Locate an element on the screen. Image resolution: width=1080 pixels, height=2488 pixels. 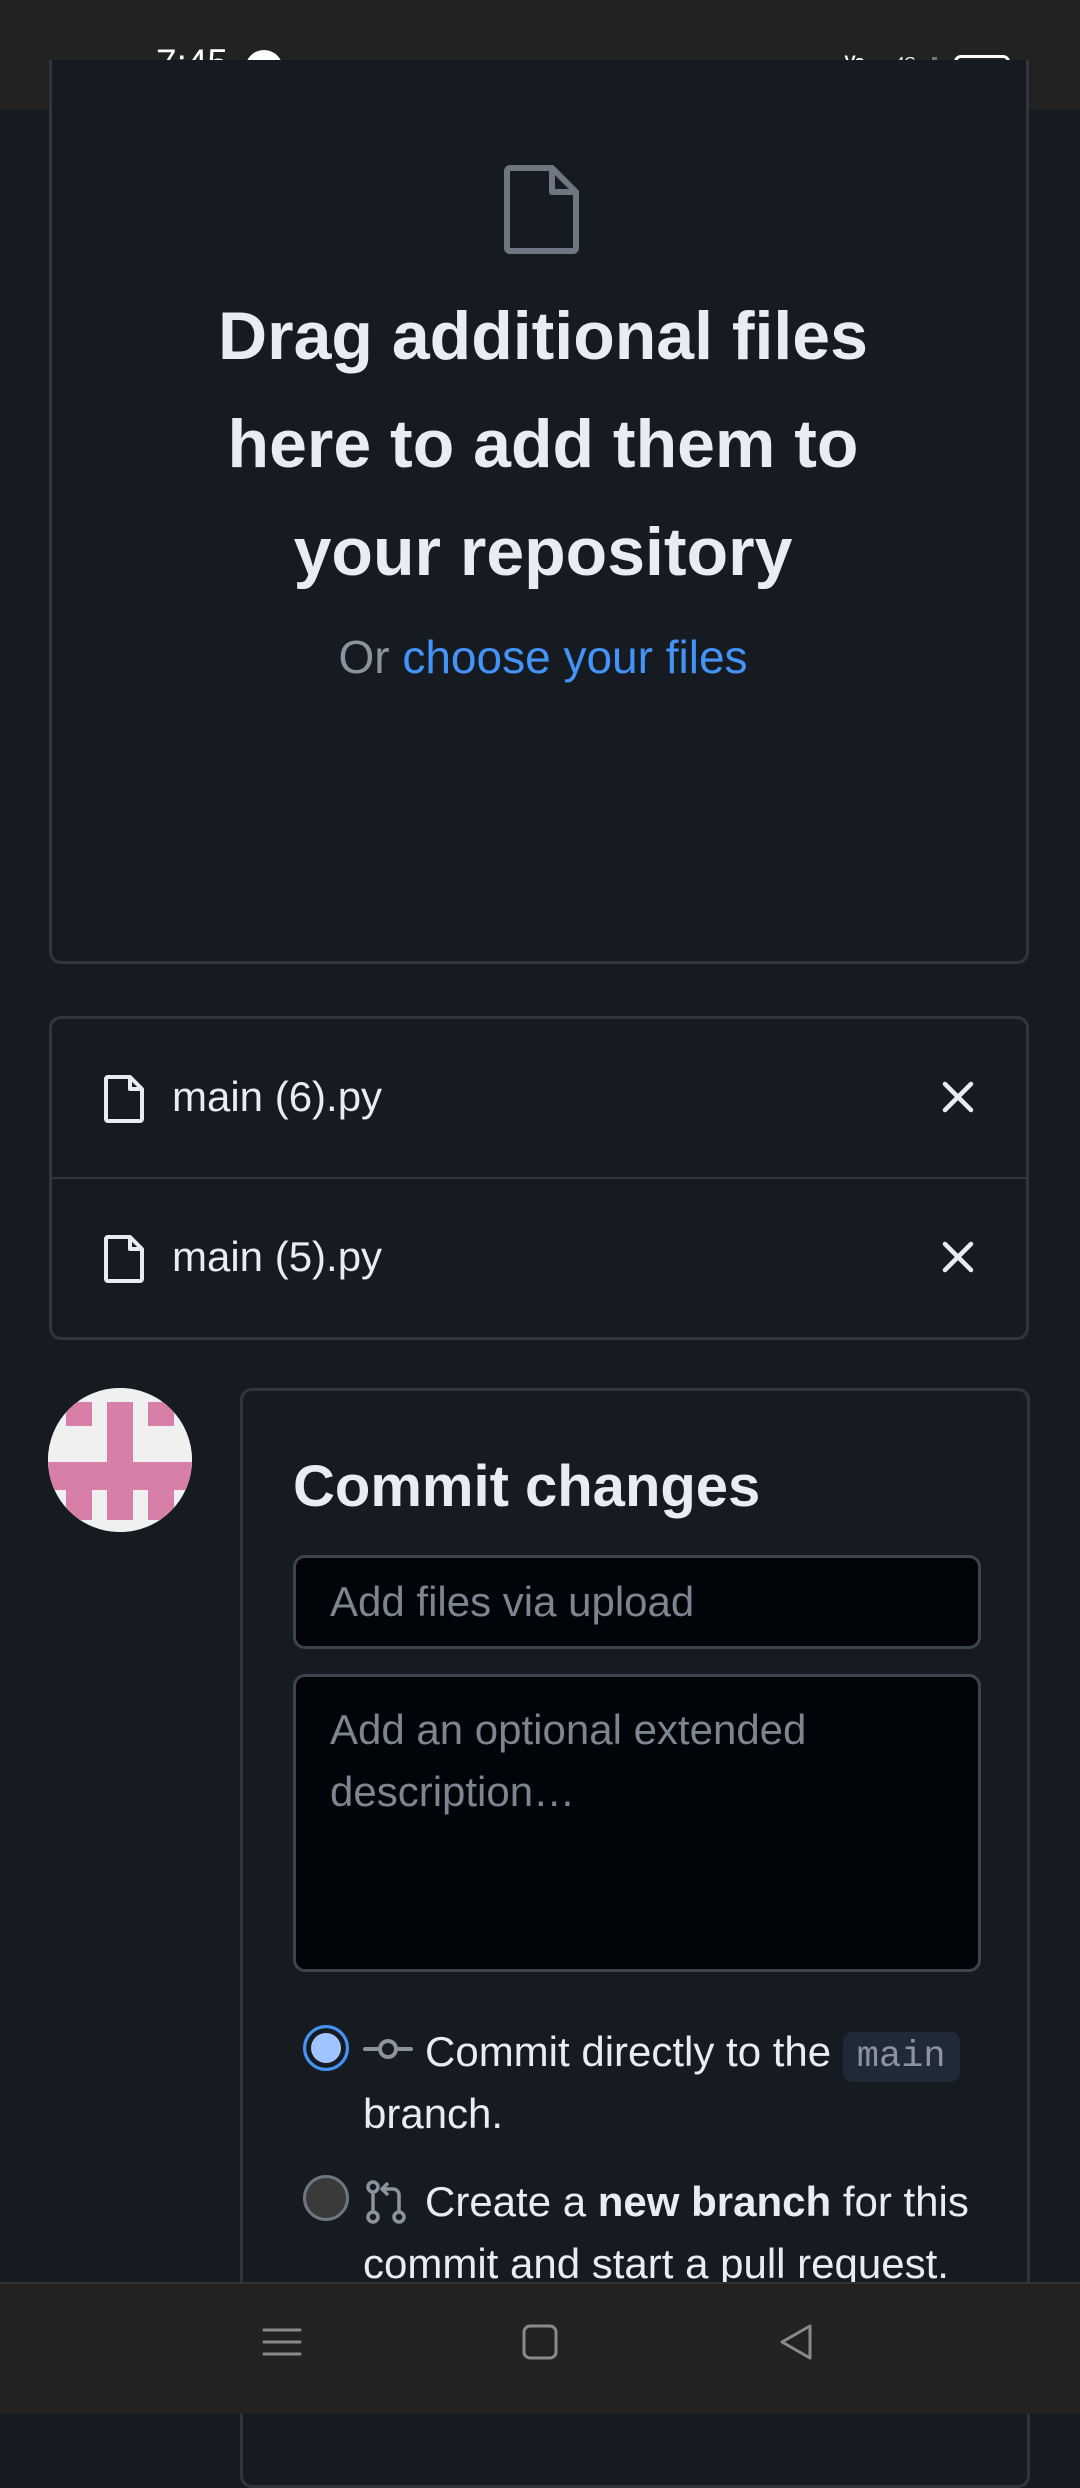
file-name: main (6).py is located at coordinates (277, 1096).